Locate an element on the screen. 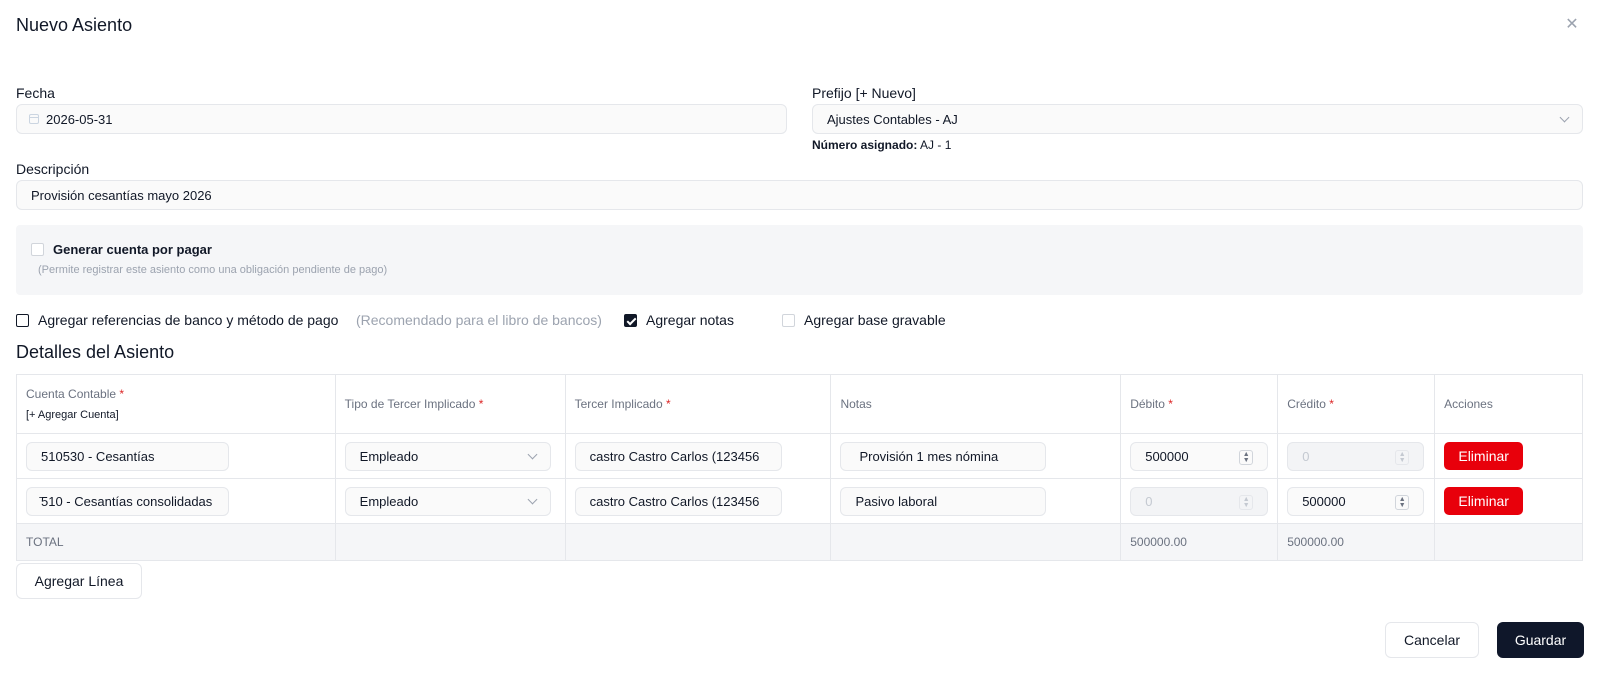 The image size is (1600, 683). debito-input: 500000 ▲ ▼ is located at coordinates (1199, 456).